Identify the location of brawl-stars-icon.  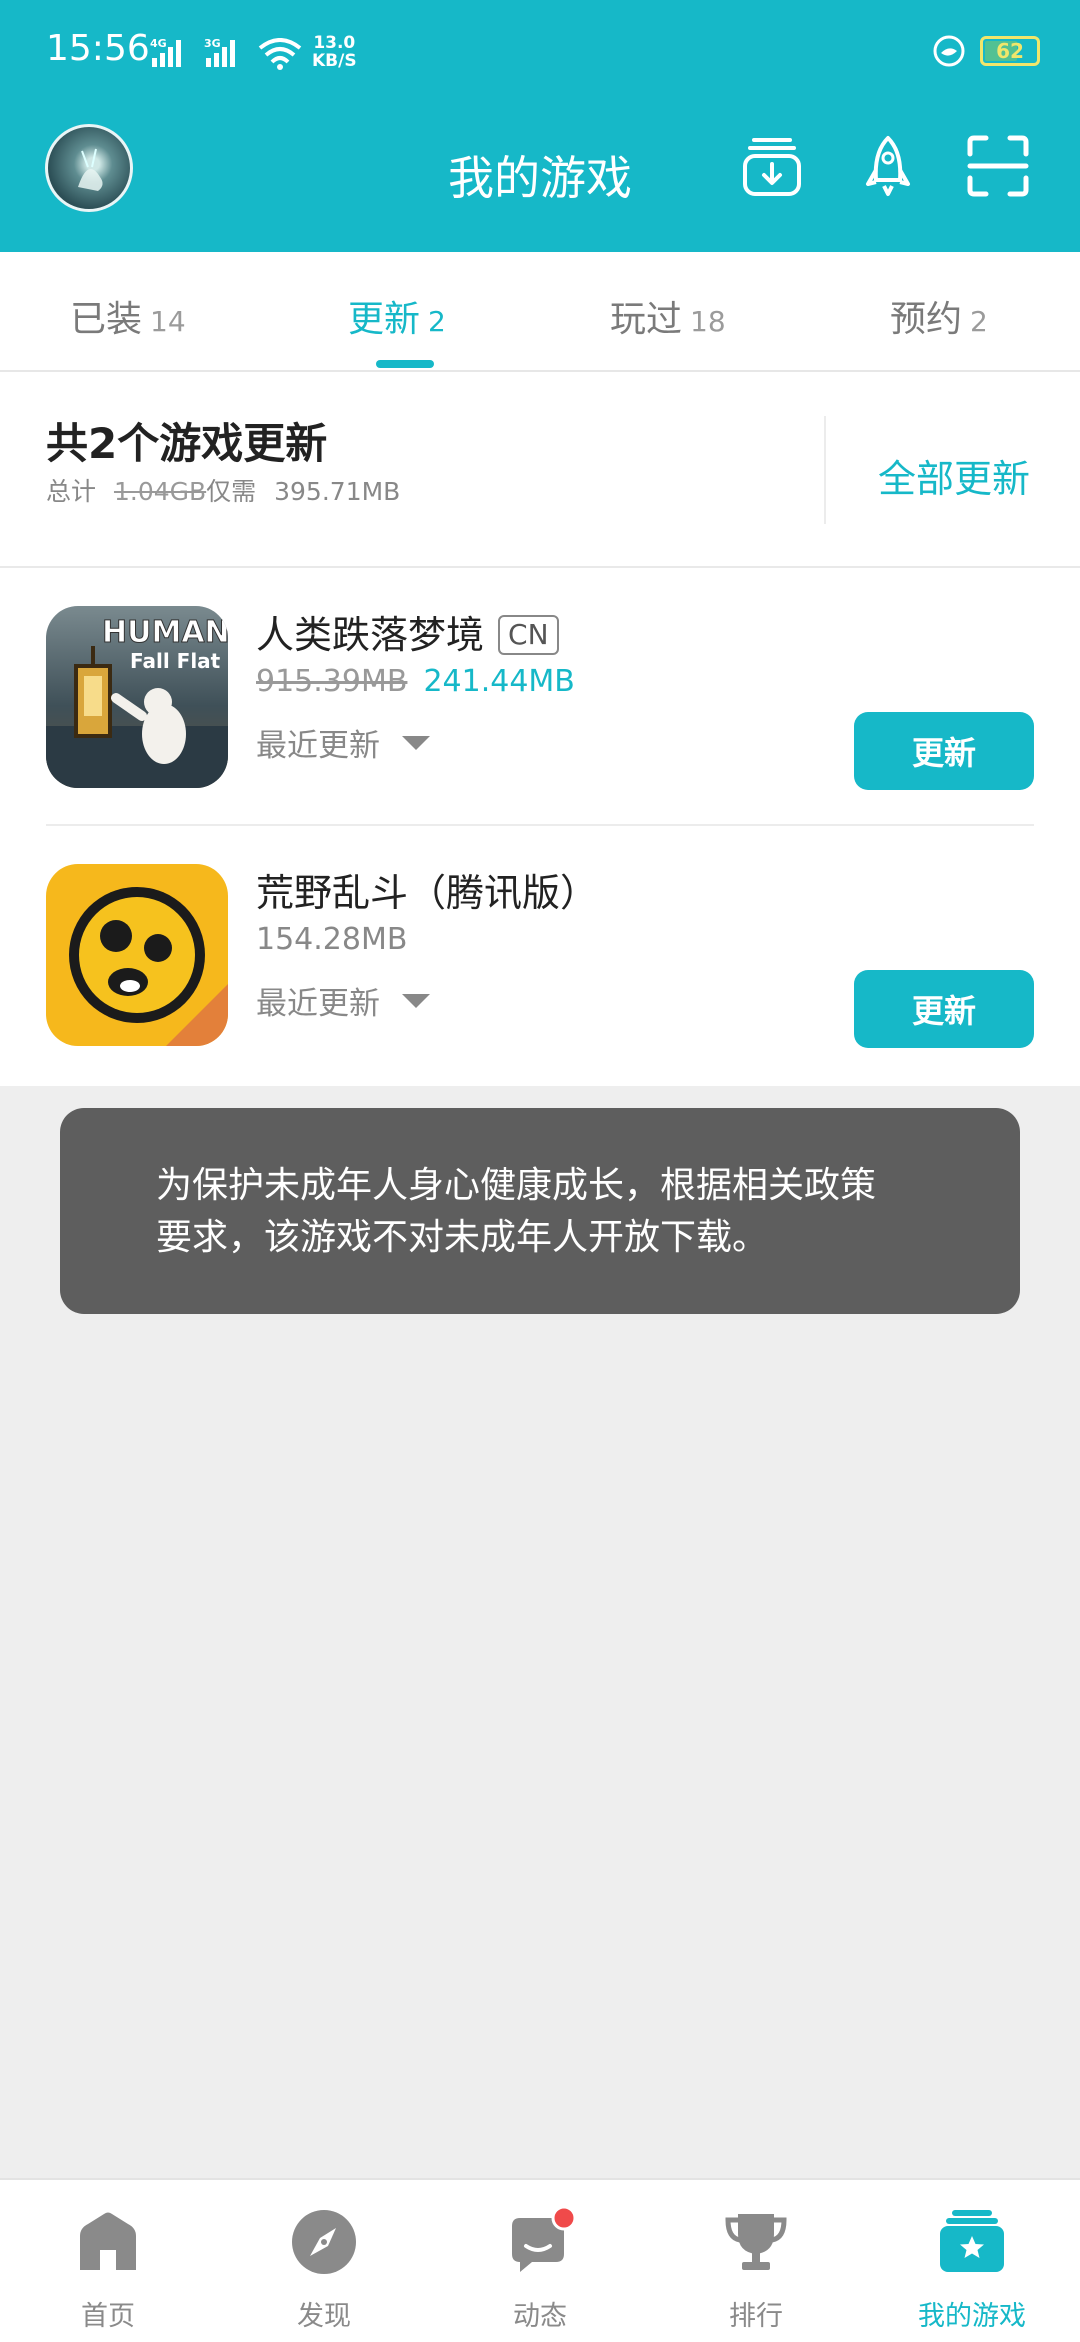
(137, 955).